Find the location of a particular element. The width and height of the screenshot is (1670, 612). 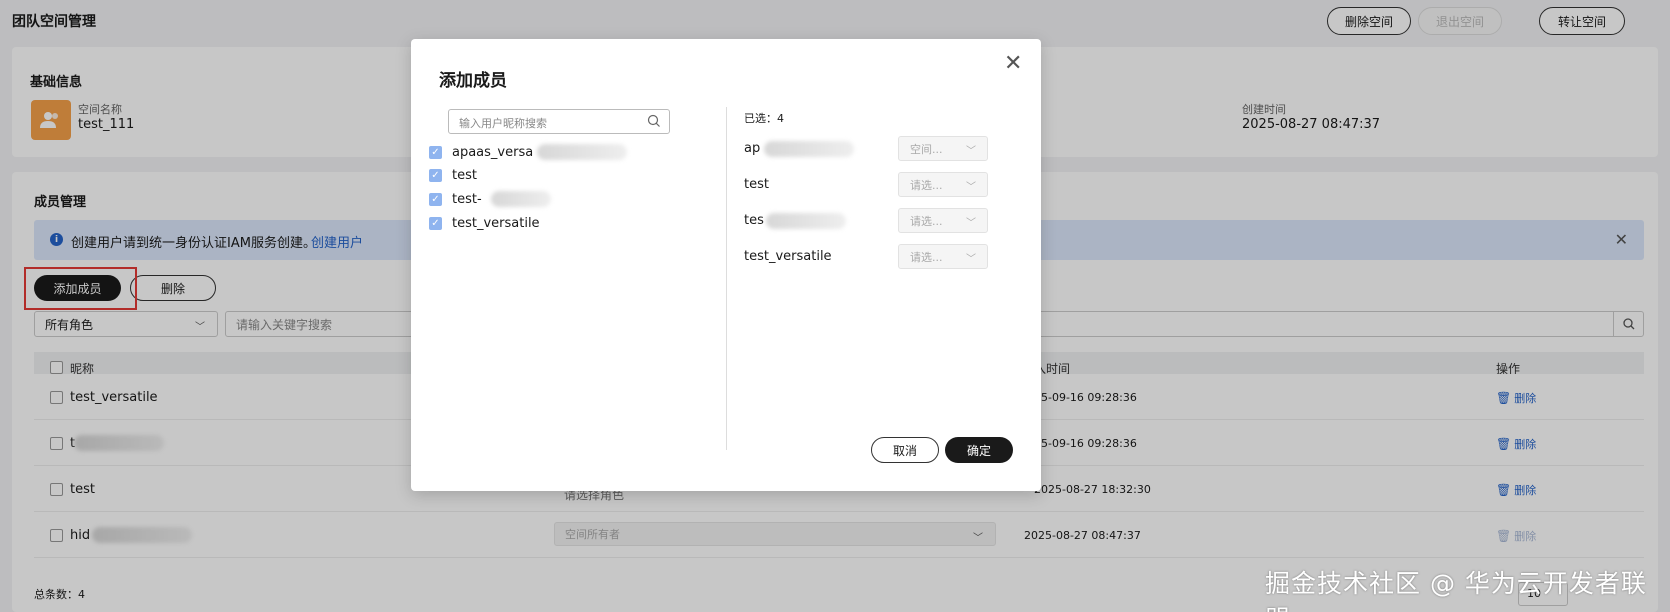

watermark: 掘金技术社区 @ 华为云开发者联盟 is located at coordinates (1456, 590).